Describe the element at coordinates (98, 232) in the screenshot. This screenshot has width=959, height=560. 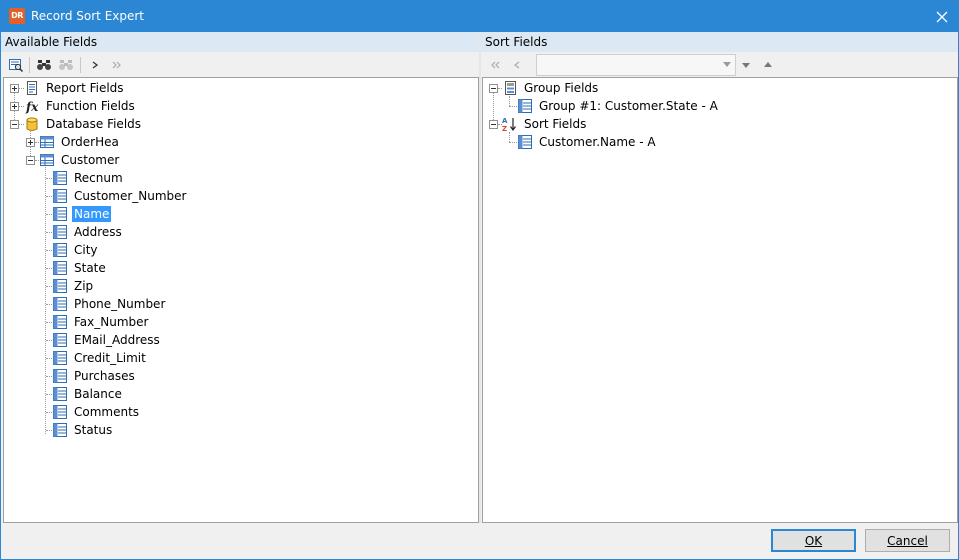
I see `tree-node-label: Address` at that location.